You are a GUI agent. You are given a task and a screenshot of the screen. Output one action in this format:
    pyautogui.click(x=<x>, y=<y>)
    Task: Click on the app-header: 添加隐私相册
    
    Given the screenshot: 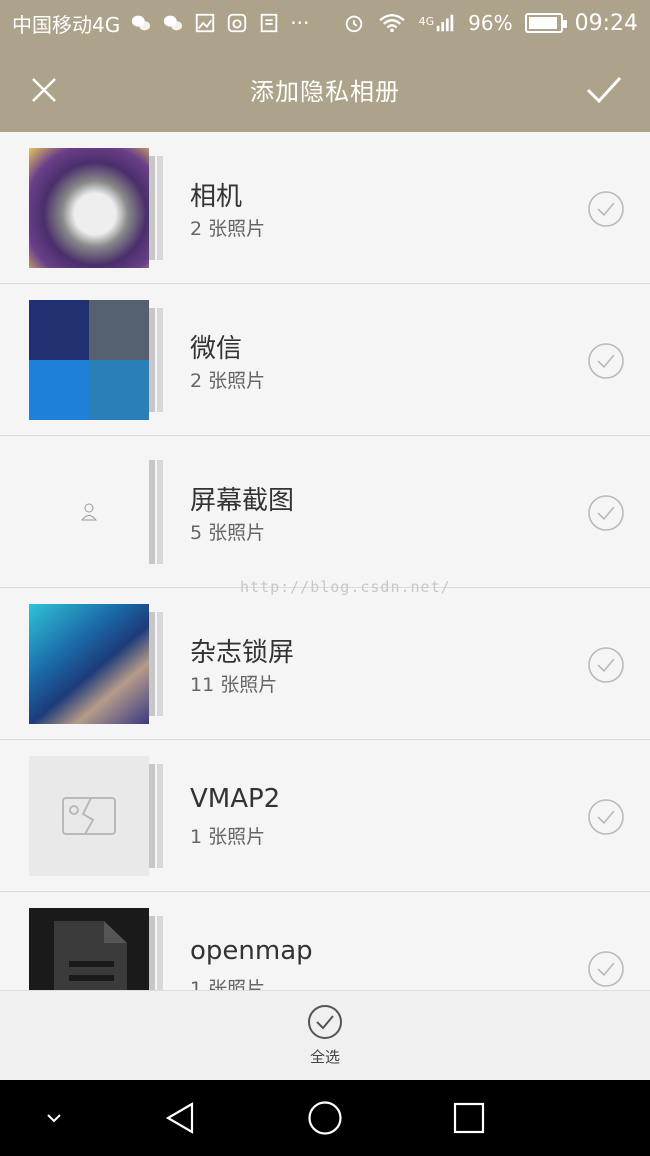 What is the action you would take?
    pyautogui.click(x=325, y=89)
    